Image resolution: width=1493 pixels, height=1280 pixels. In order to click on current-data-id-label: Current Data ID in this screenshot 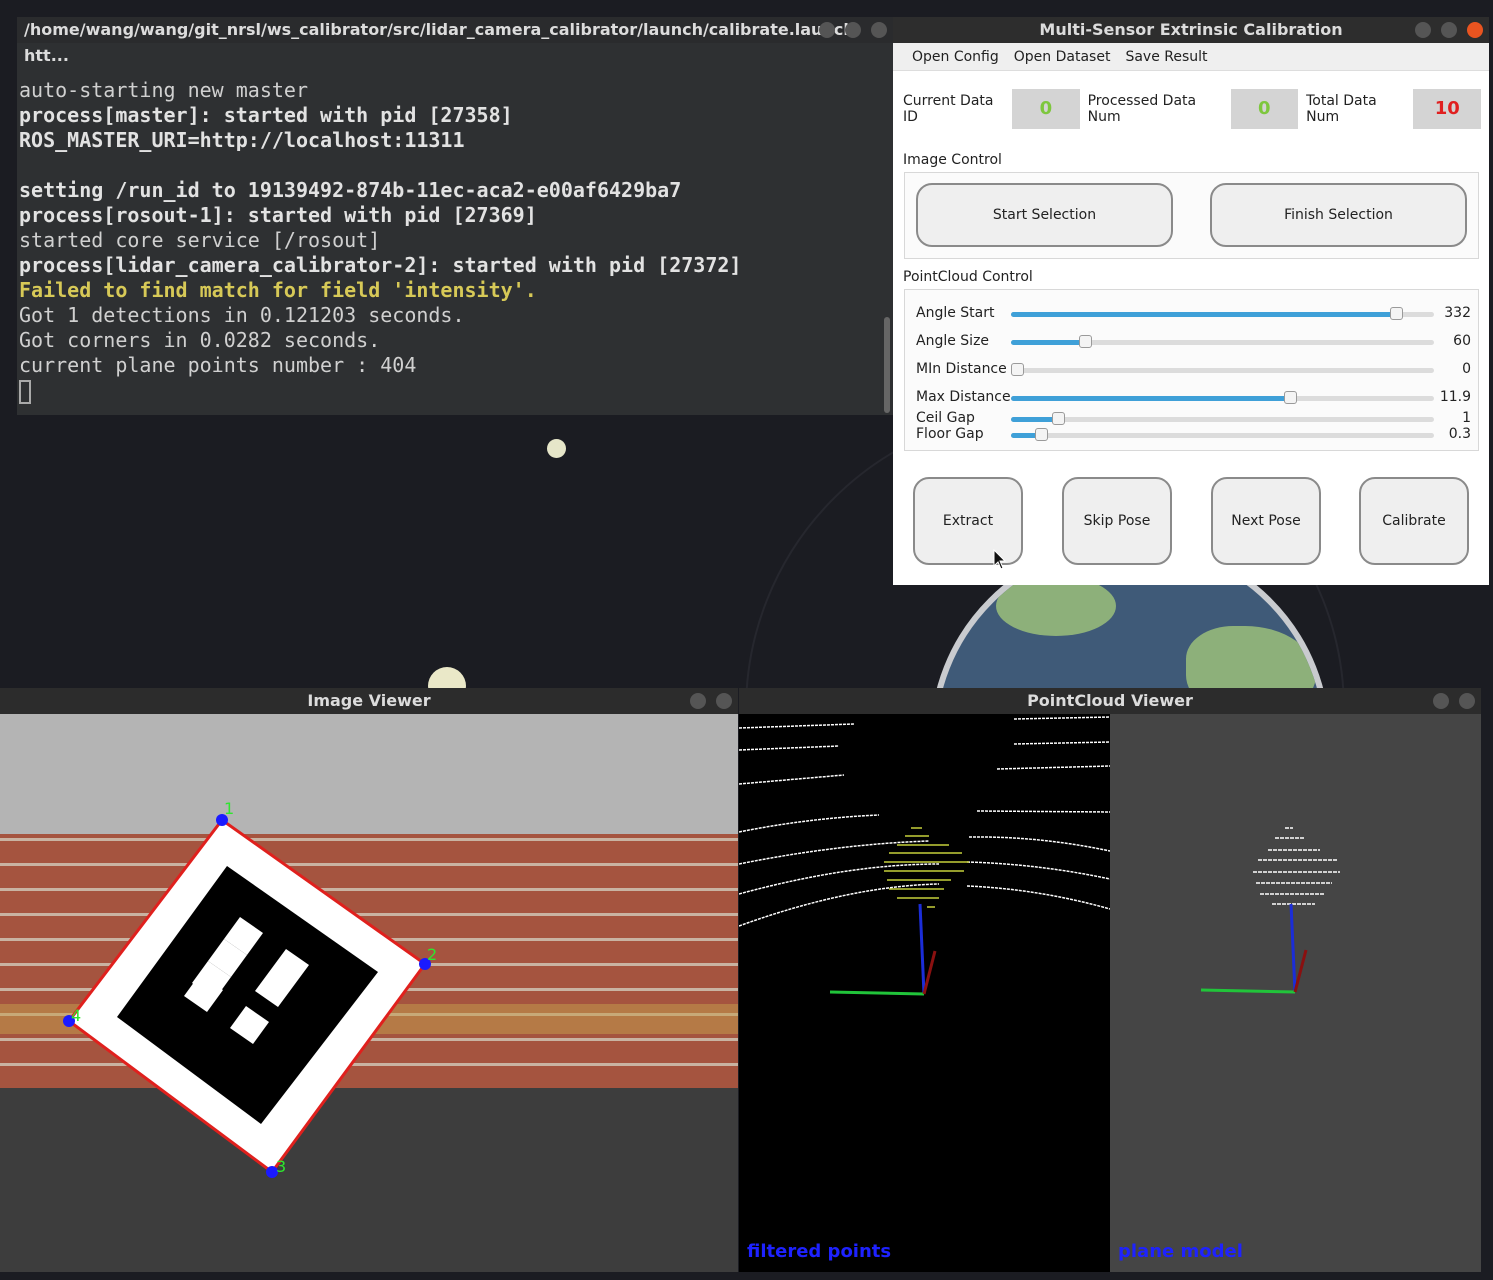, I will do `click(948, 109)`.